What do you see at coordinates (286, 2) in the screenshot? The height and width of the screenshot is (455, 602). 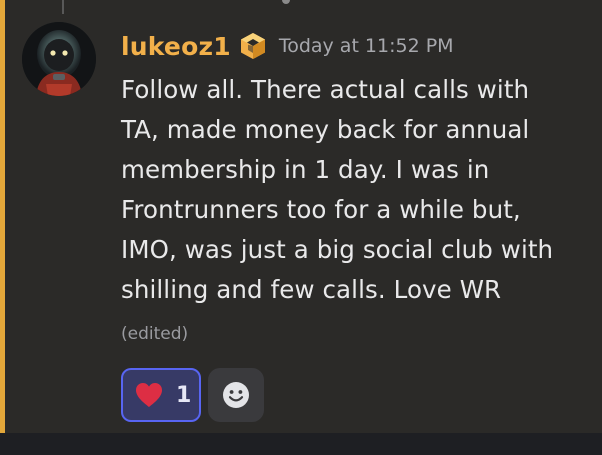 I see `previous-message-fragment` at bounding box center [286, 2].